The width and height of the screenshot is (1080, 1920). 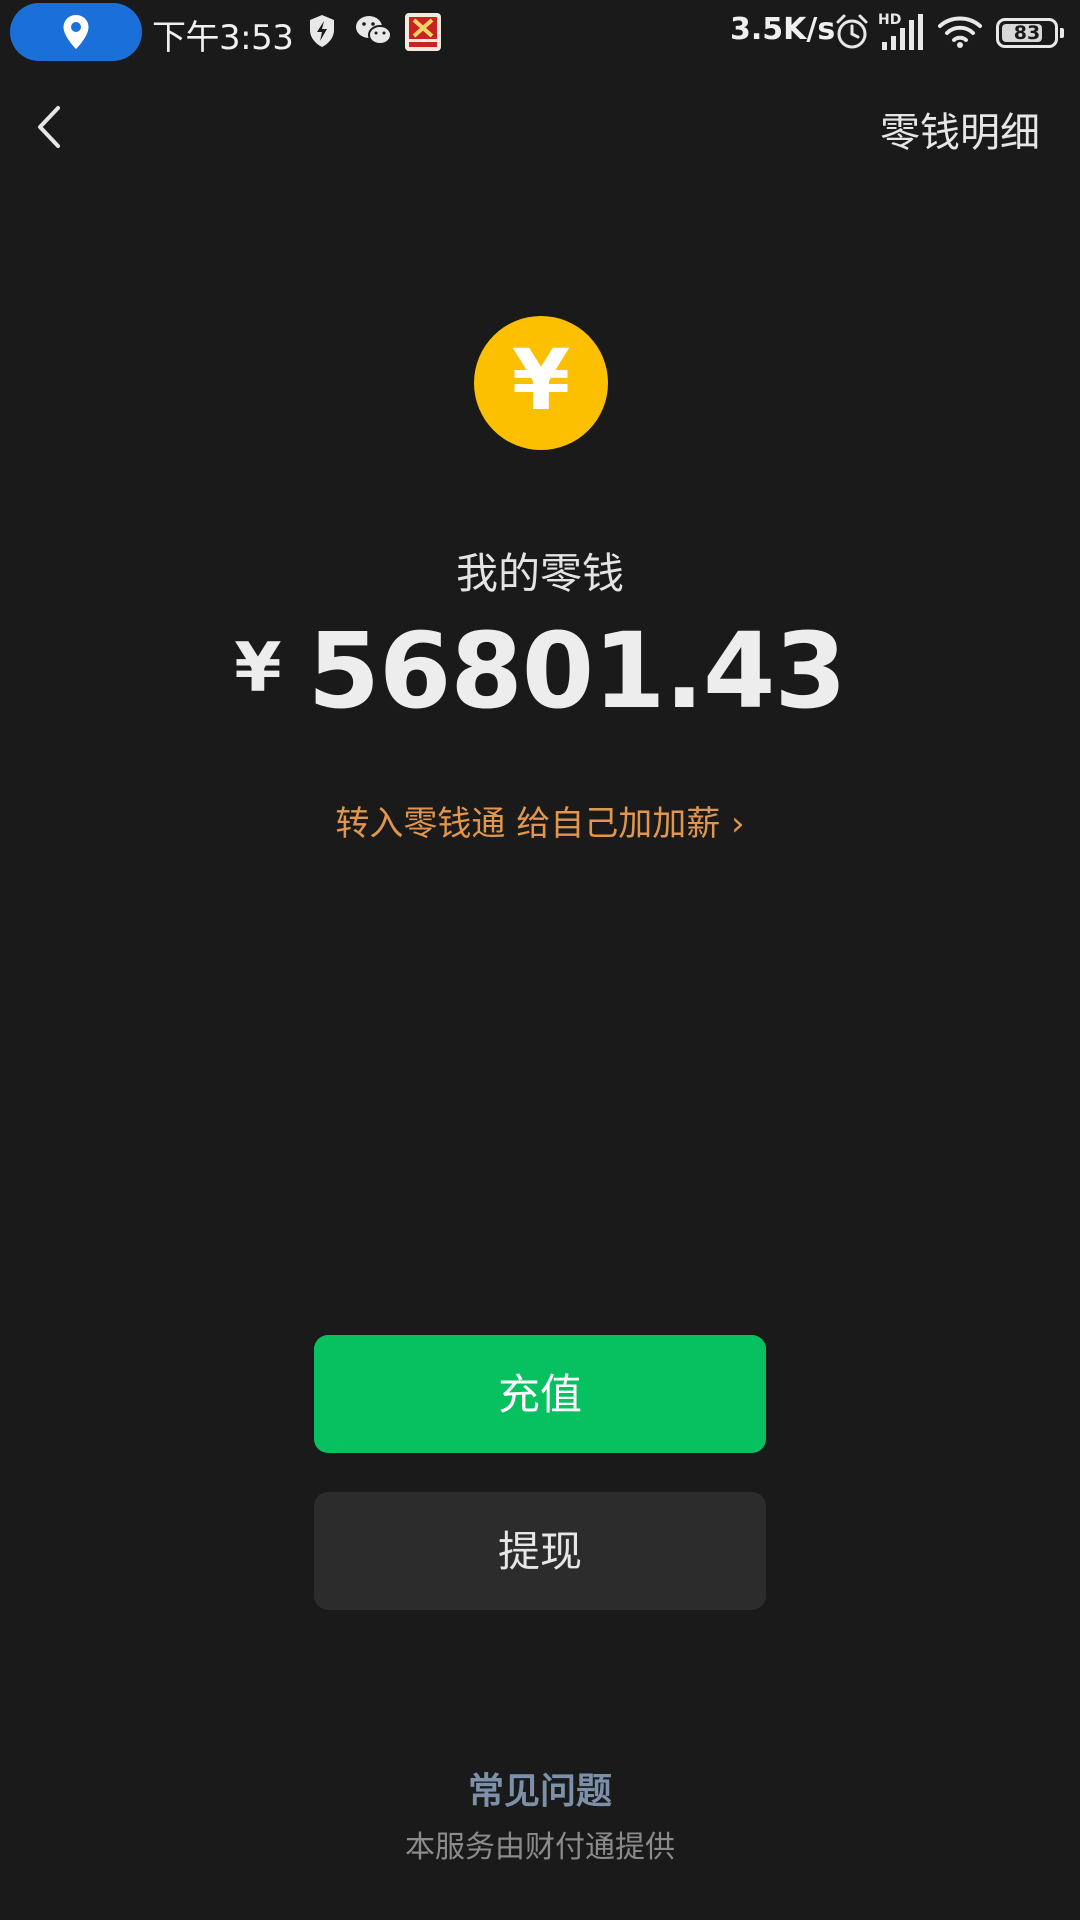 What do you see at coordinates (783, 29) in the screenshot?
I see `network-speed: 3.5K/s` at bounding box center [783, 29].